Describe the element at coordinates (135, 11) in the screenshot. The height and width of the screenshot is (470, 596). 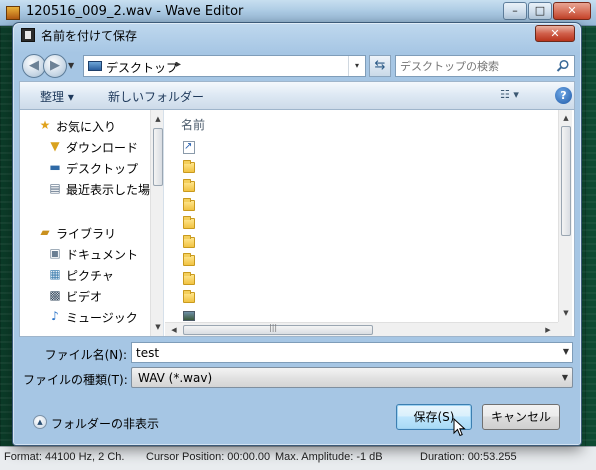
I see `wave-editor-title: 120516_009_2.wav - Wave Editor` at that location.